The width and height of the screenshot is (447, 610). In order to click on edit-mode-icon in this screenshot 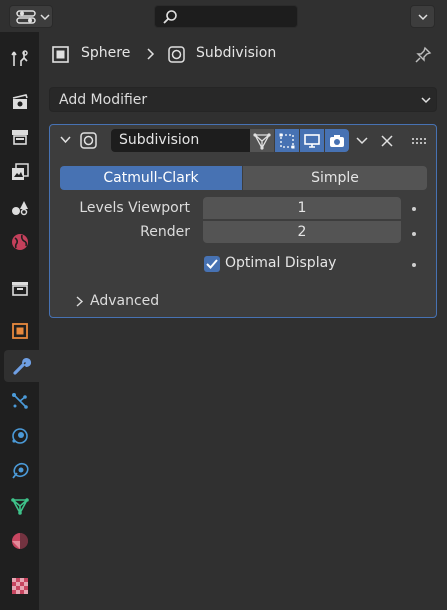, I will do `click(262, 141)`.